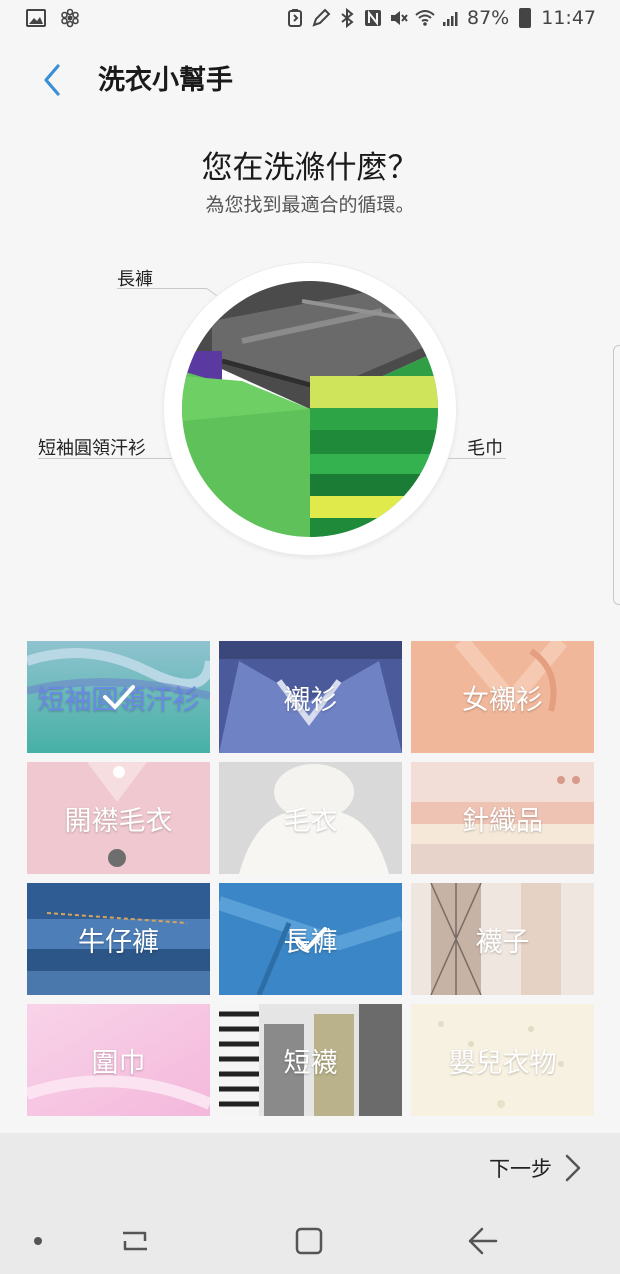  Describe the element at coordinates (440, 18) in the screenshot. I see `status-right: 87% 11:47` at that location.